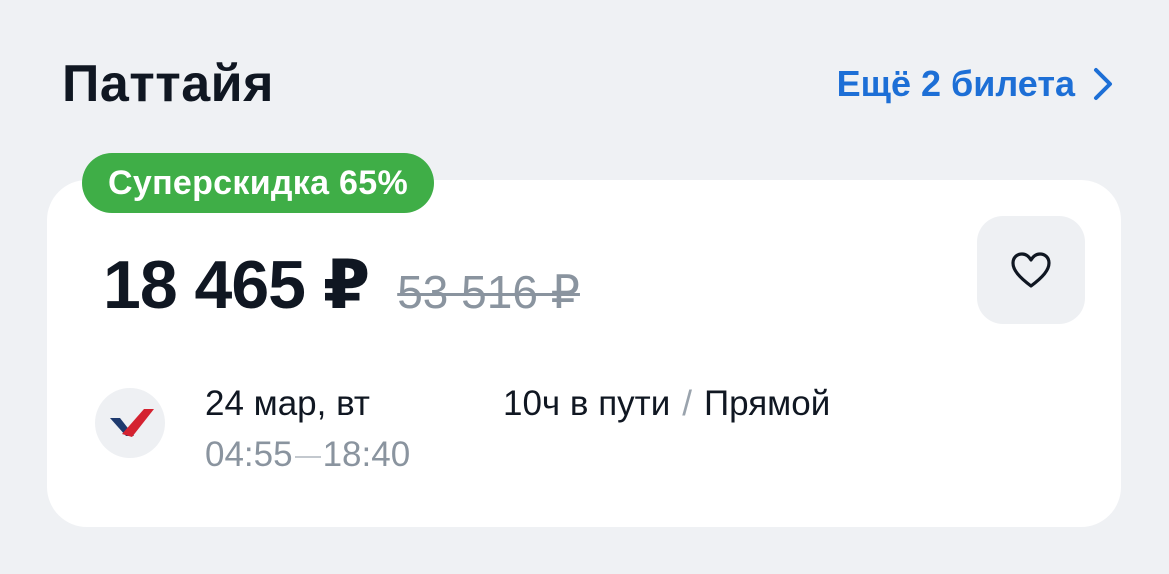  I want to click on arrival-time: 18:40, so click(366, 454).